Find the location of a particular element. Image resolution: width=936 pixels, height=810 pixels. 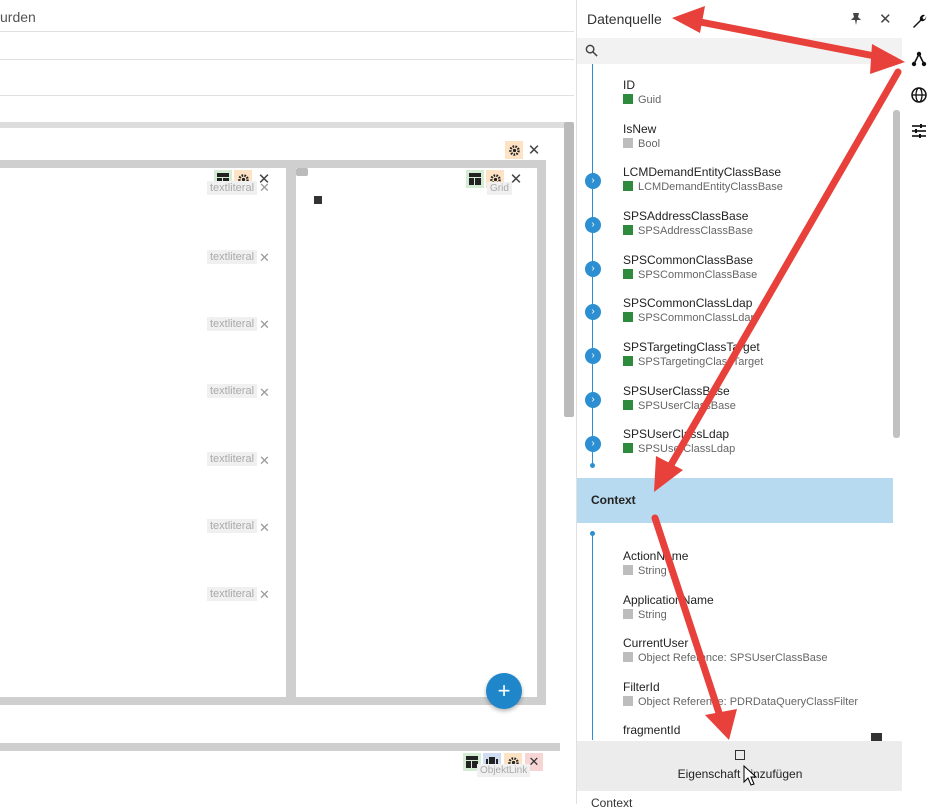

item-type: Object Reference: SPSUserClassBase is located at coordinates (725, 658).